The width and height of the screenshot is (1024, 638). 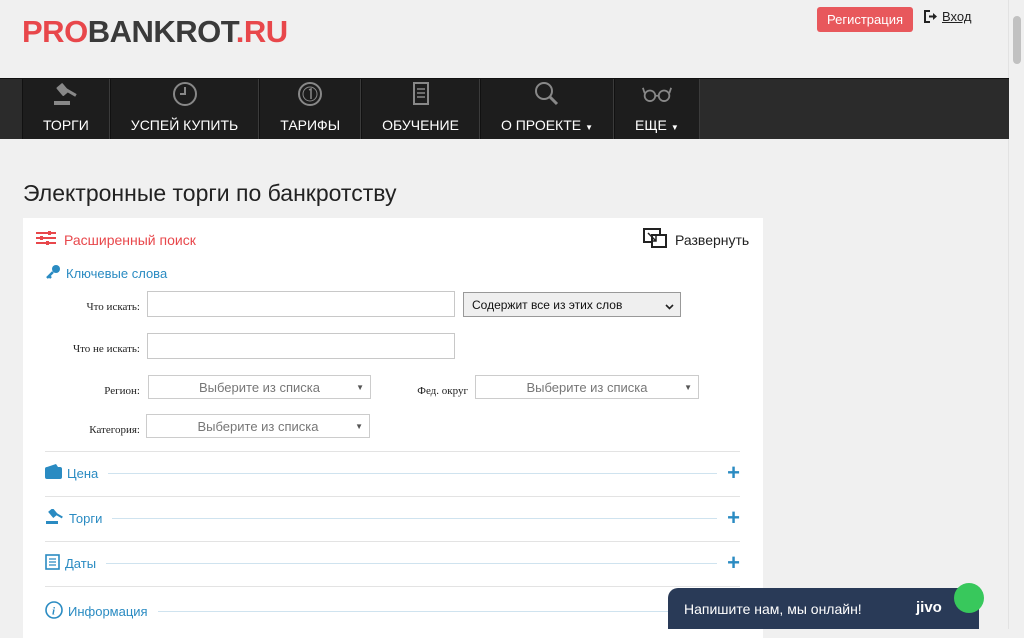 I want to click on site-header: PROBANKROT.RU Регистрация Вход, so click(x=504, y=39).